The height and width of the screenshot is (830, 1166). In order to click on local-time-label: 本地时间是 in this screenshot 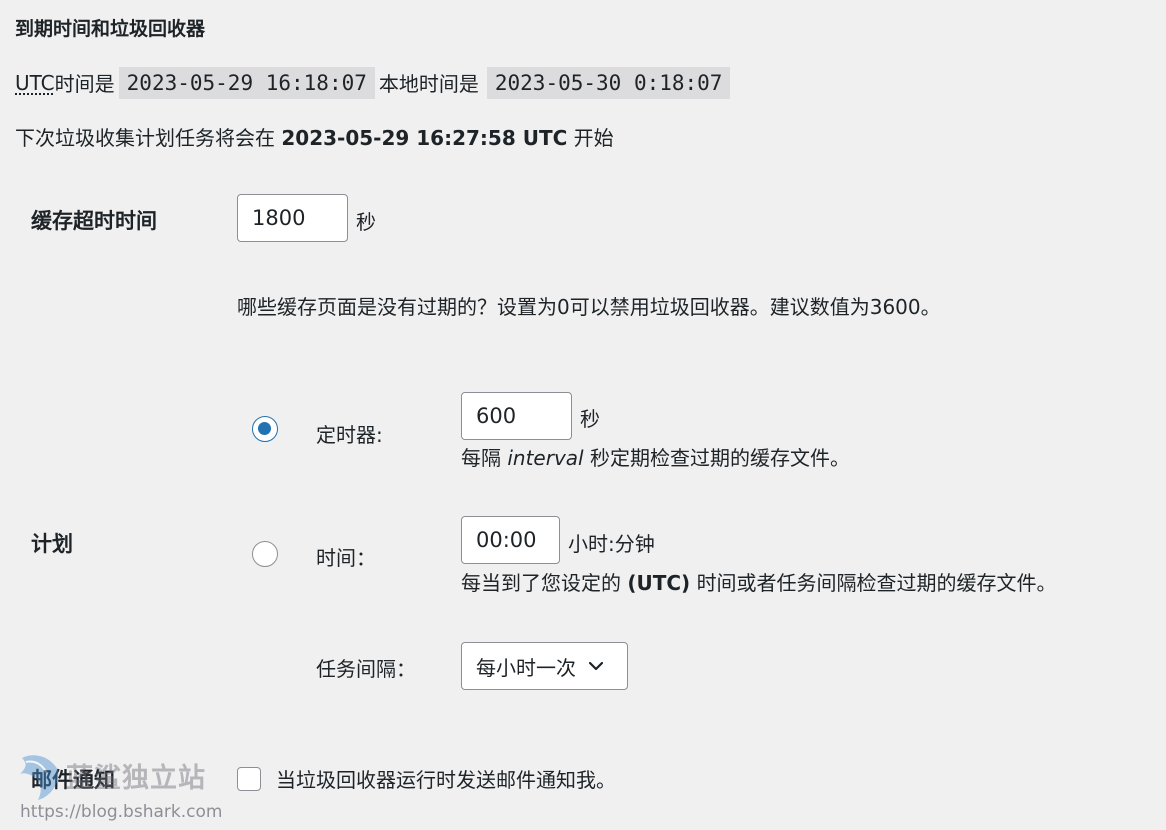, I will do `click(428, 84)`.